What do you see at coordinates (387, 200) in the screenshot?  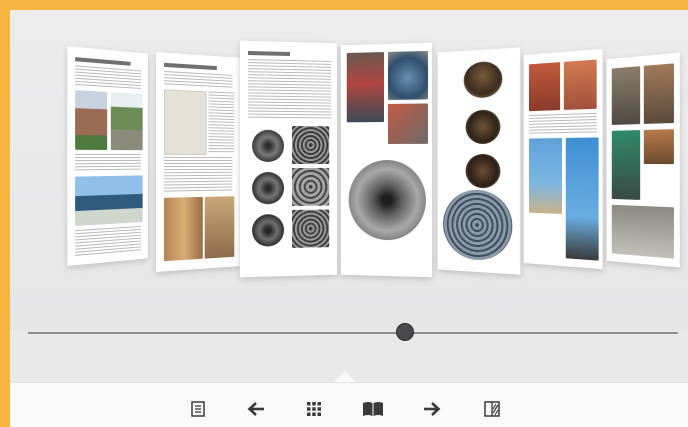 I see `photo-large-bowl` at bounding box center [387, 200].